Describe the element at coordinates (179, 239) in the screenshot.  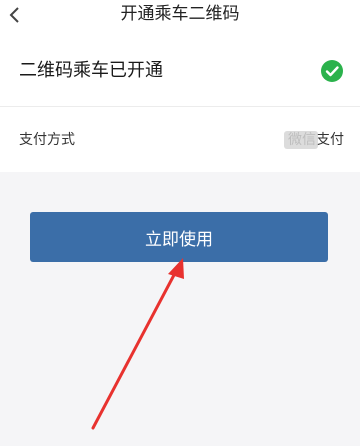
I see `use-now-label: 立即使用` at that location.